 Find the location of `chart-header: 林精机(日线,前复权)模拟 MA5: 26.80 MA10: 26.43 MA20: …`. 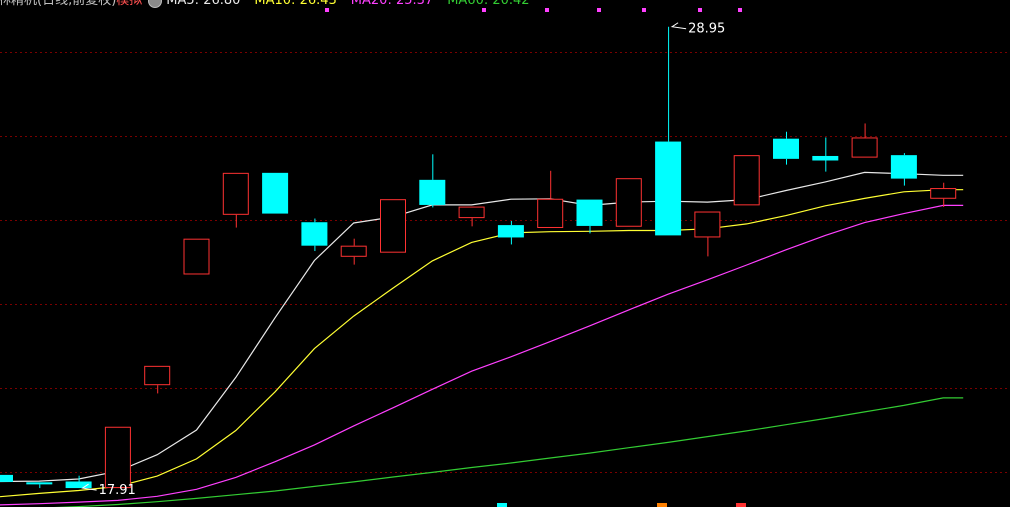

chart-header: 林精机(日线,前复权)模拟 MA5: 26.80 MA10: 26.43 MA20: … is located at coordinates (272, 4).